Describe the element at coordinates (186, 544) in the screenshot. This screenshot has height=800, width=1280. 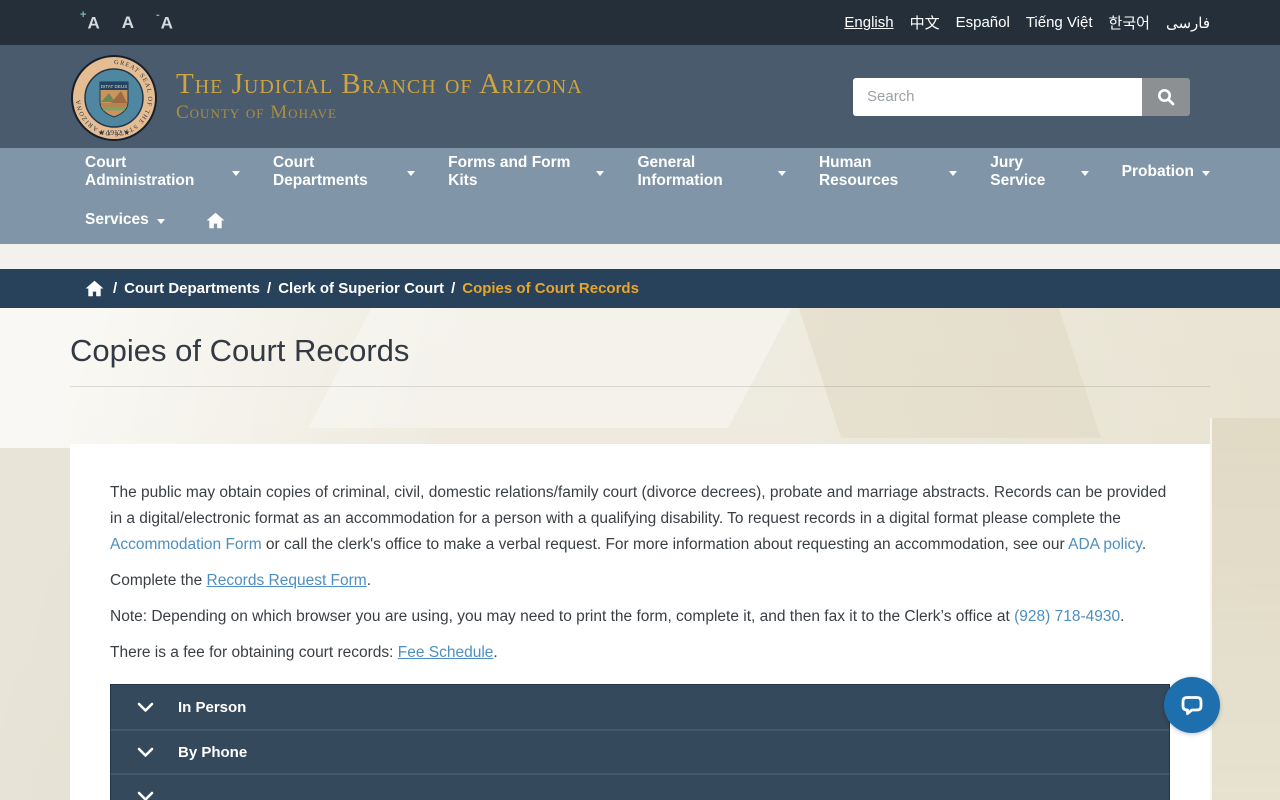
I see `accommodation-form-link: Accommodation Form` at that location.